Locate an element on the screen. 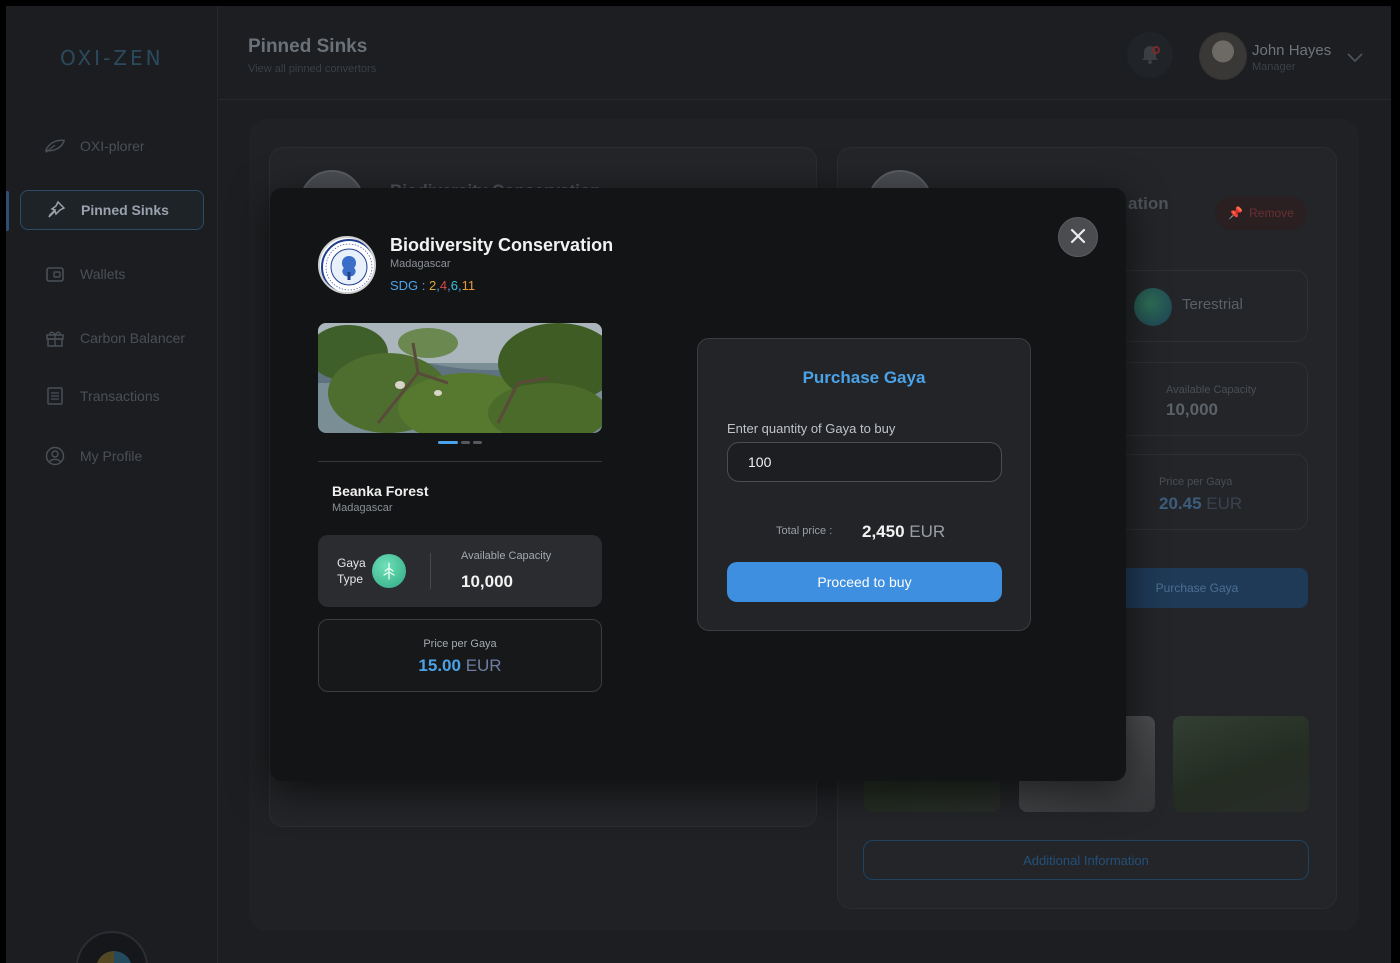 The height and width of the screenshot is (963, 1400). sidebar-item-transactions: Transactions is located at coordinates (112, 396).